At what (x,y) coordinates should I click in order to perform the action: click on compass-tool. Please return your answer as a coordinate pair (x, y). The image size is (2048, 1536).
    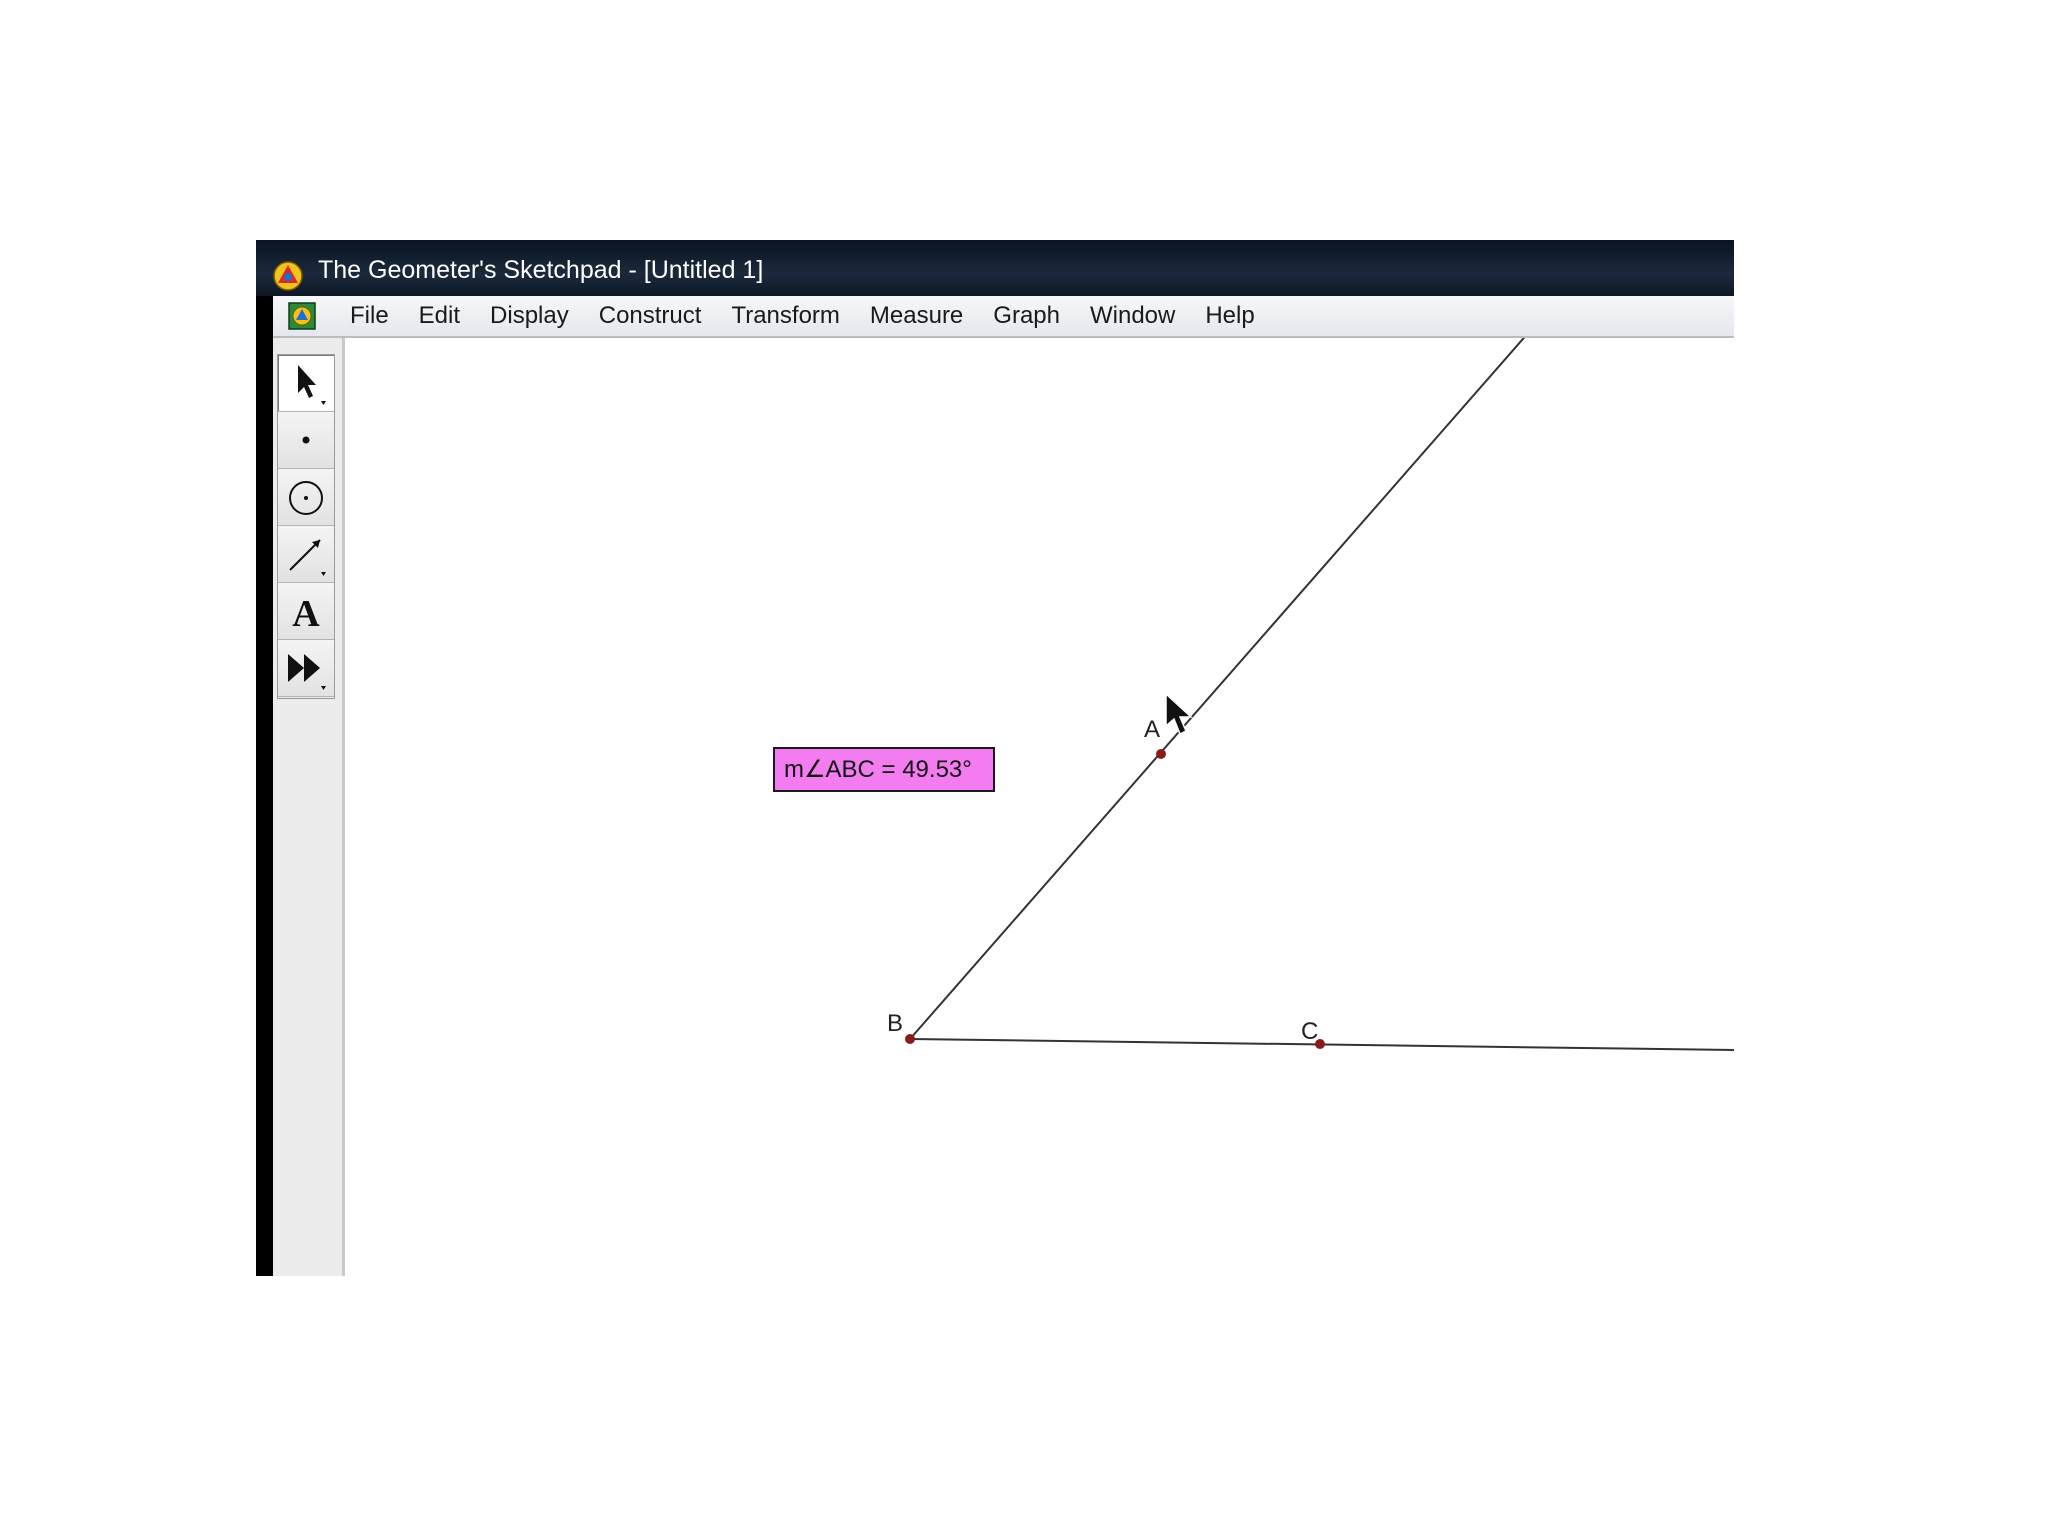
    Looking at the image, I should click on (306, 497).